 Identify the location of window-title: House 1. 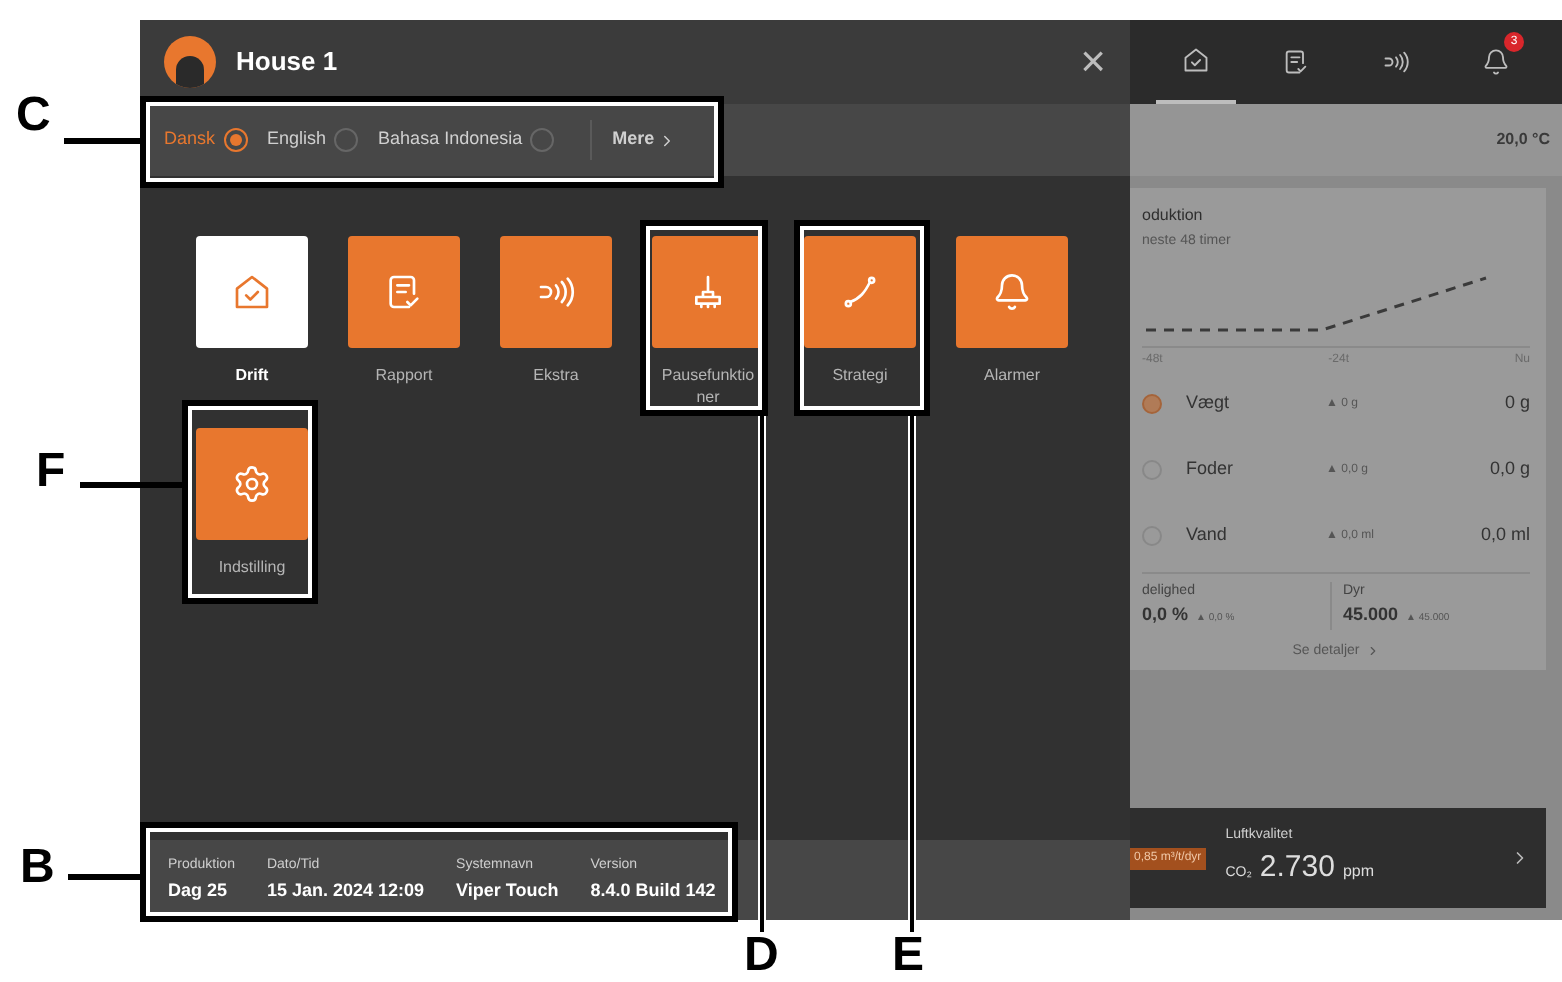
(287, 62).